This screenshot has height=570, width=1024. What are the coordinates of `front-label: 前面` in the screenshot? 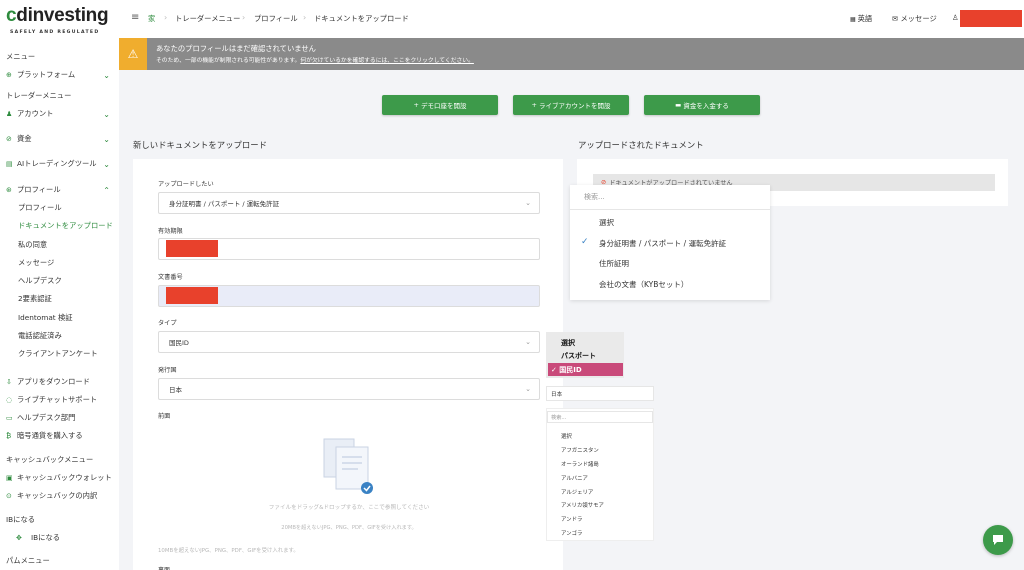 It's located at (164, 416).